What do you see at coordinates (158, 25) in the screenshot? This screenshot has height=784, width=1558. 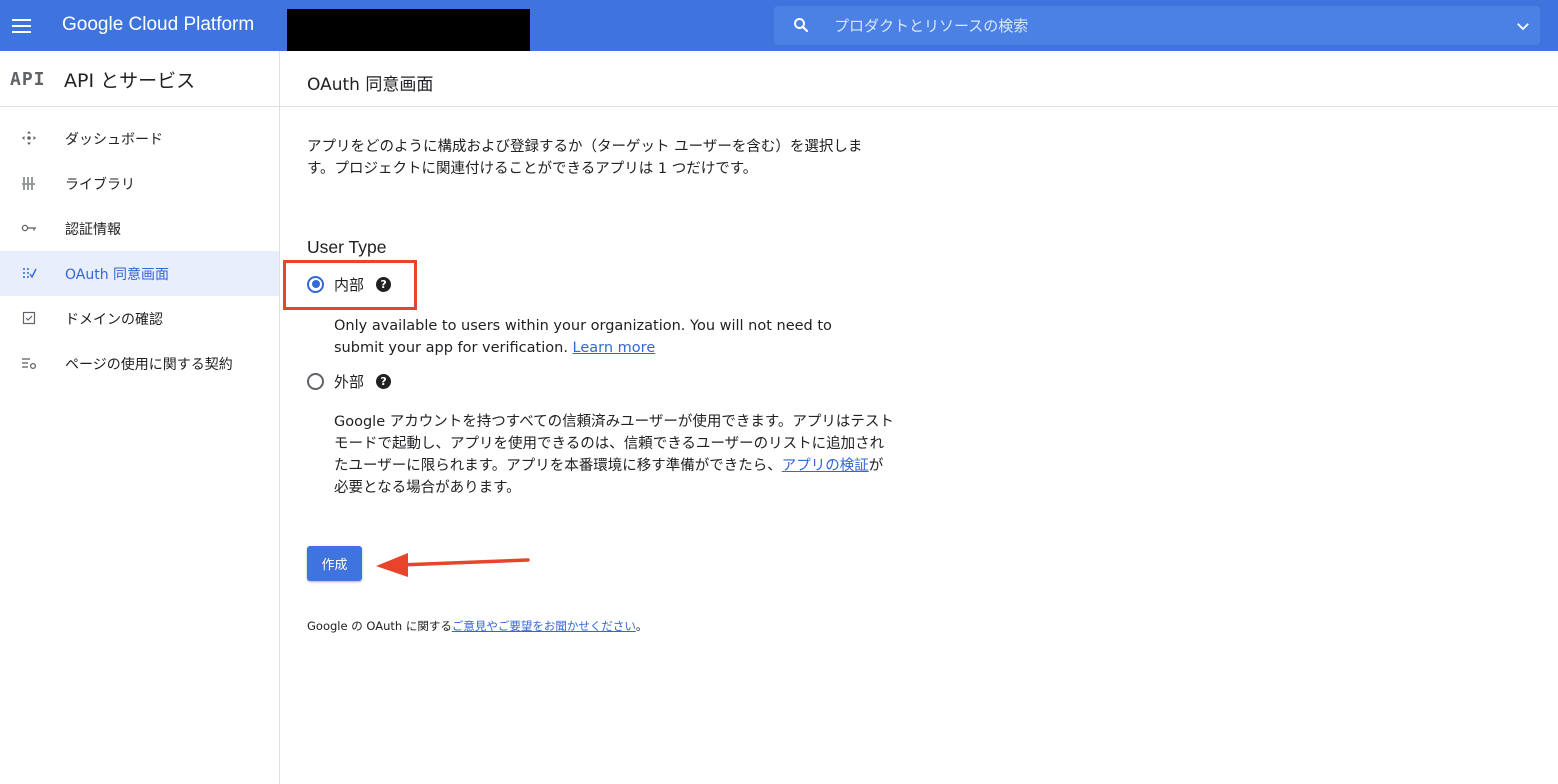 I see `brand-title: Google Cloud Platform` at bounding box center [158, 25].